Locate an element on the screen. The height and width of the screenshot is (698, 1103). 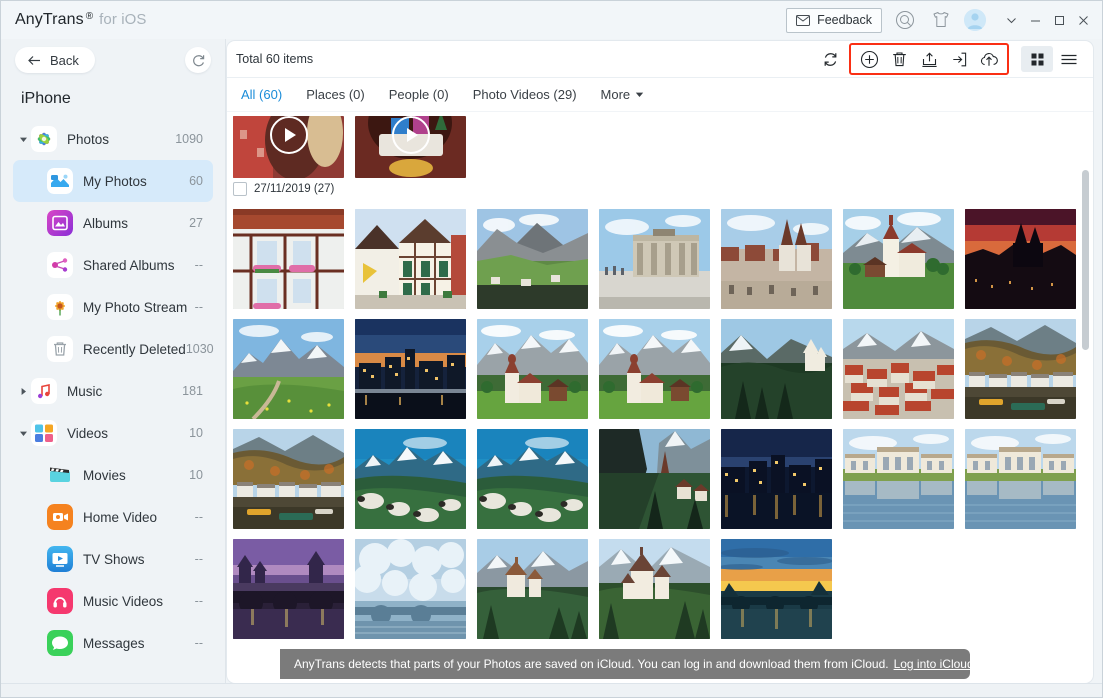
chevron-right-icon is located at coordinates (23, 391).